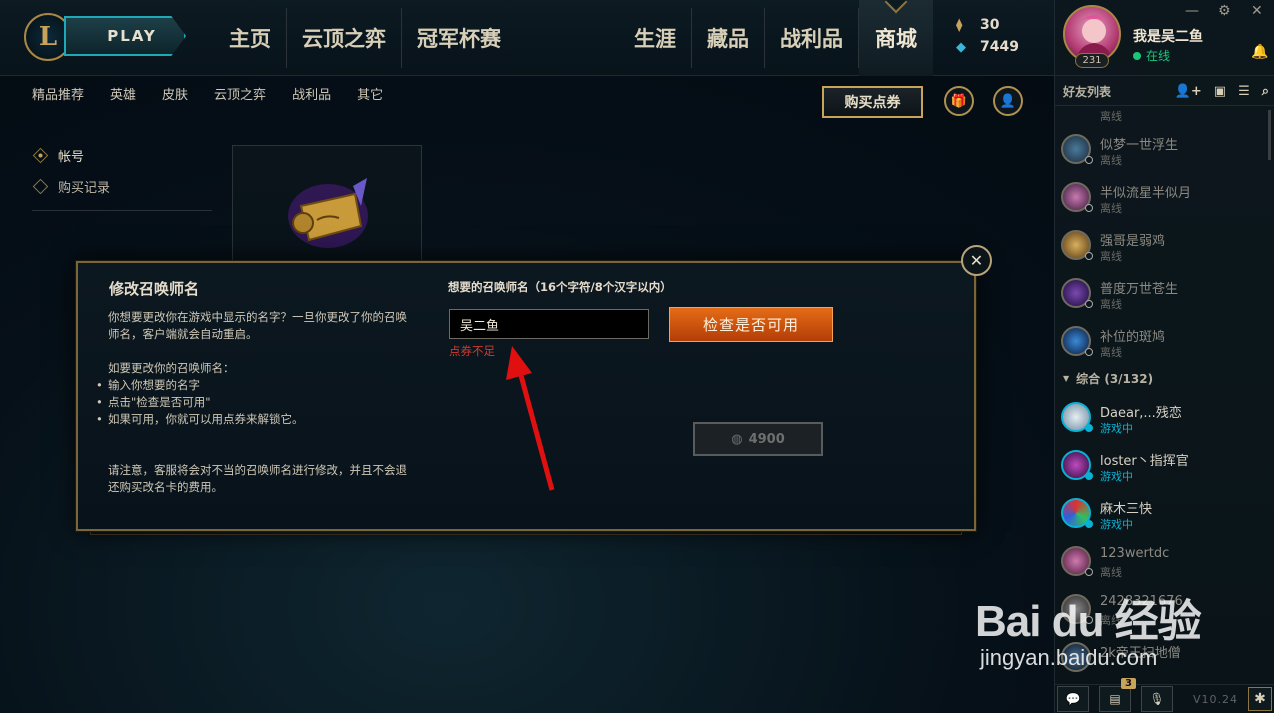  What do you see at coordinates (207, 93) in the screenshot?
I see `store-subnav: 精品推荐 英雄 皮肤 云顶之弈 战利品 其它` at bounding box center [207, 93].